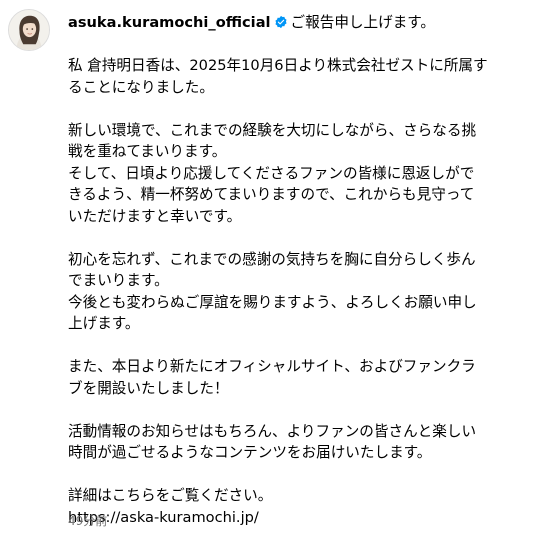 The width and height of the screenshot is (545, 537). I want to click on caption-line: そして、日頃より応援してくださるファンの皆様に恩返しがで, so click(271, 173).